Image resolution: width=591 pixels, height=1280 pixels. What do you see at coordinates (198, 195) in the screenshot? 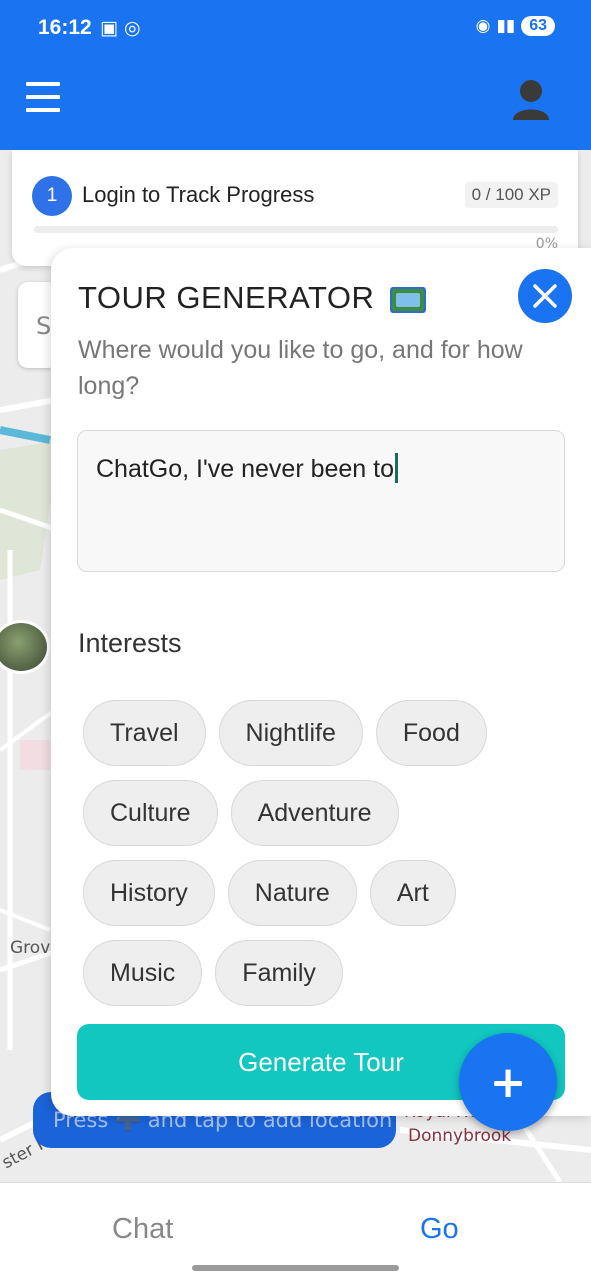
I see `progress-title: Login to Track Progress` at bounding box center [198, 195].